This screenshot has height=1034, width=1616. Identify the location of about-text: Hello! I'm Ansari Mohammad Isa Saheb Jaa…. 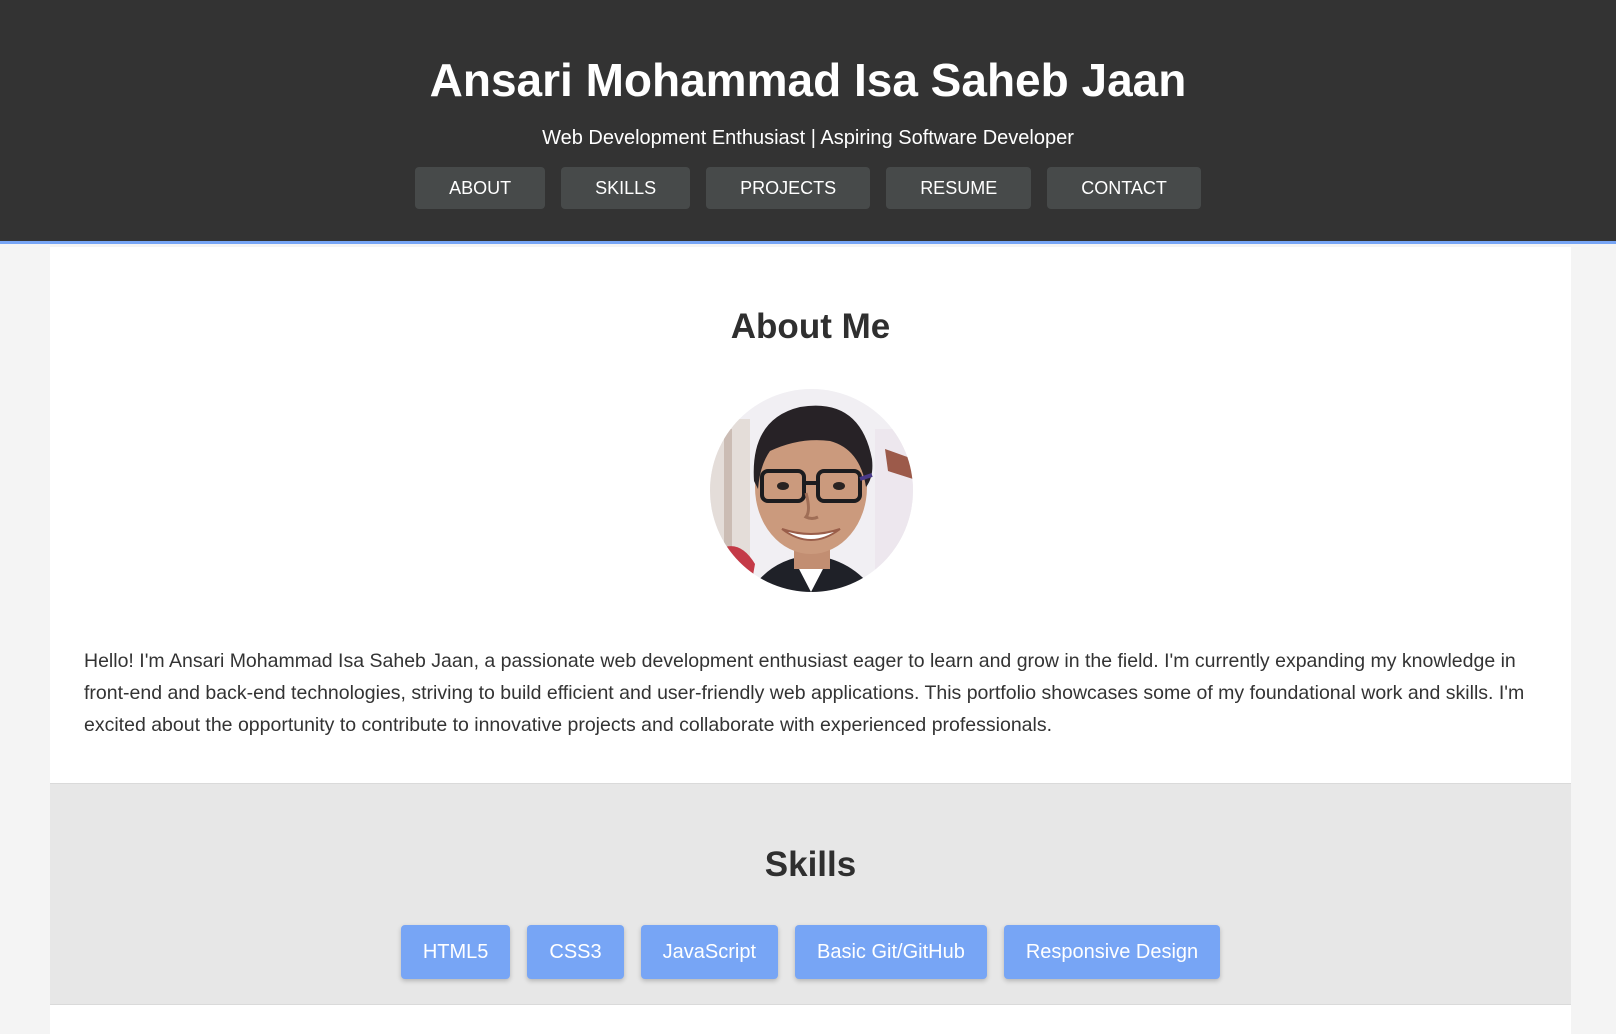
(804, 693).